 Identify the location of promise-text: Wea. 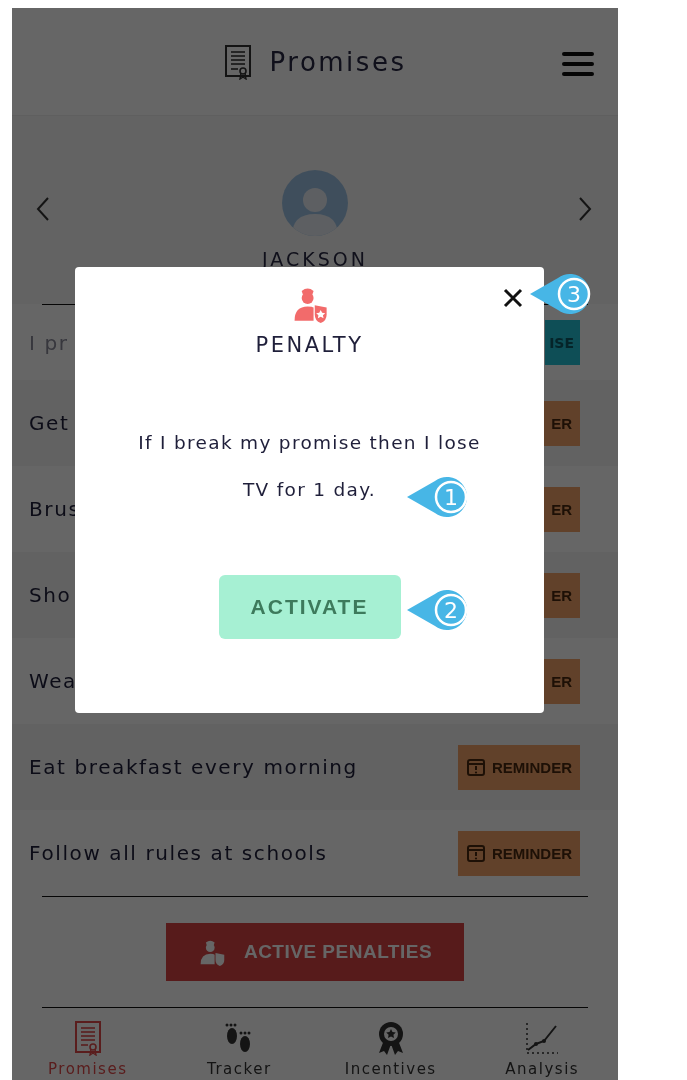
(53, 681).